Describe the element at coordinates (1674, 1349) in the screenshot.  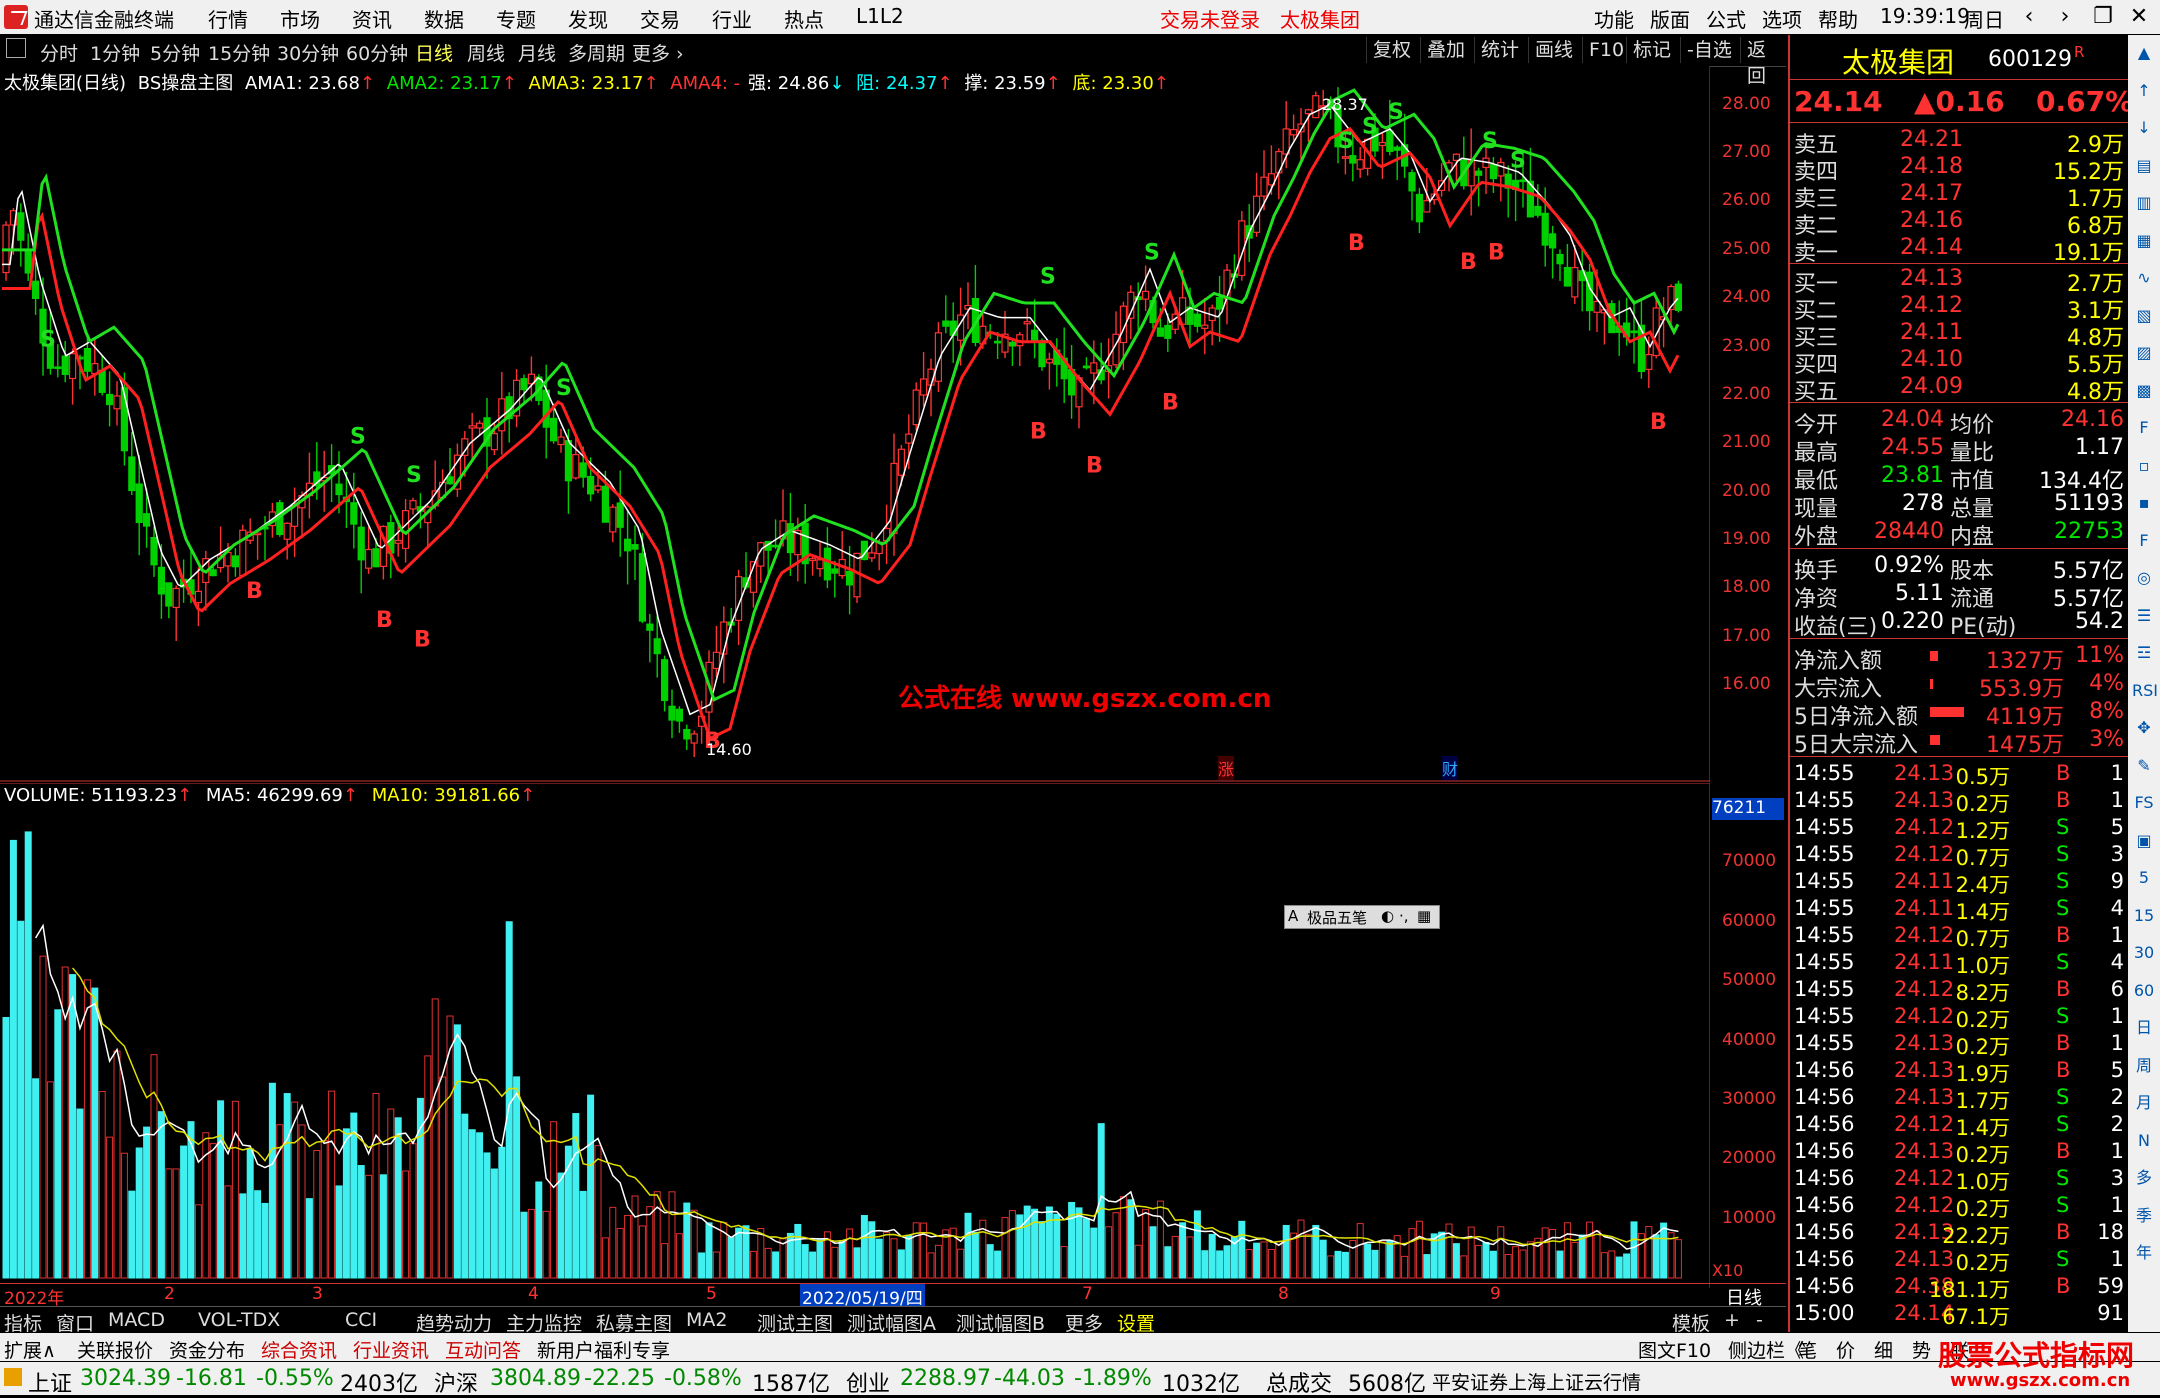
I see `side-tab: 图文F10` at that location.